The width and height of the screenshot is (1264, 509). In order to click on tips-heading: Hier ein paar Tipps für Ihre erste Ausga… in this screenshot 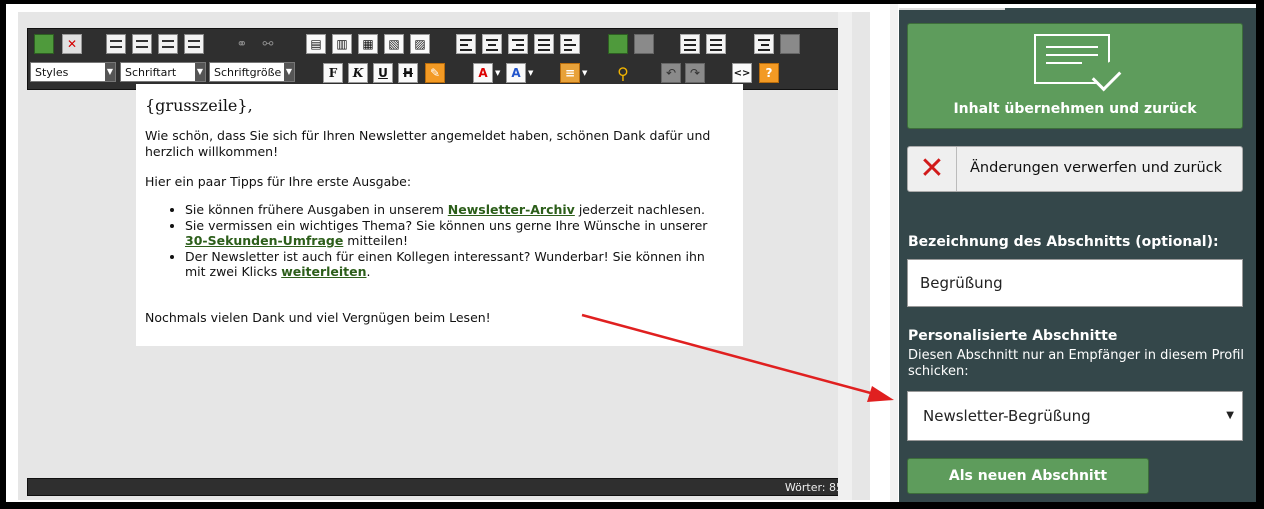, I will do `click(278, 181)`.